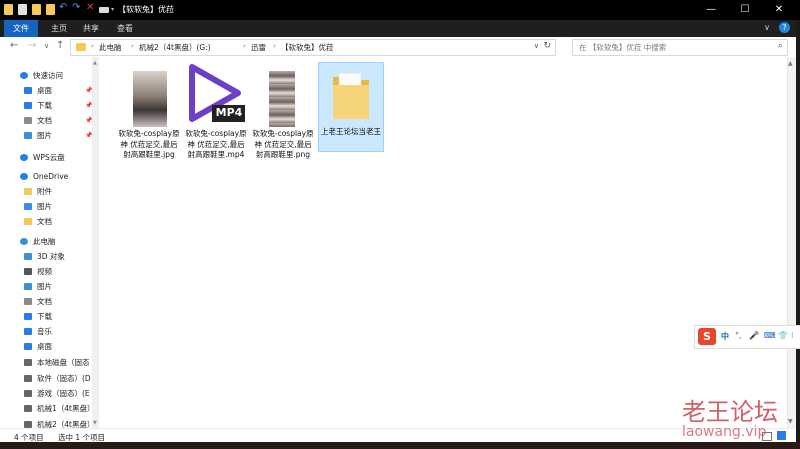  I want to click on toolbox-icon: ⁝, so click(792, 335).